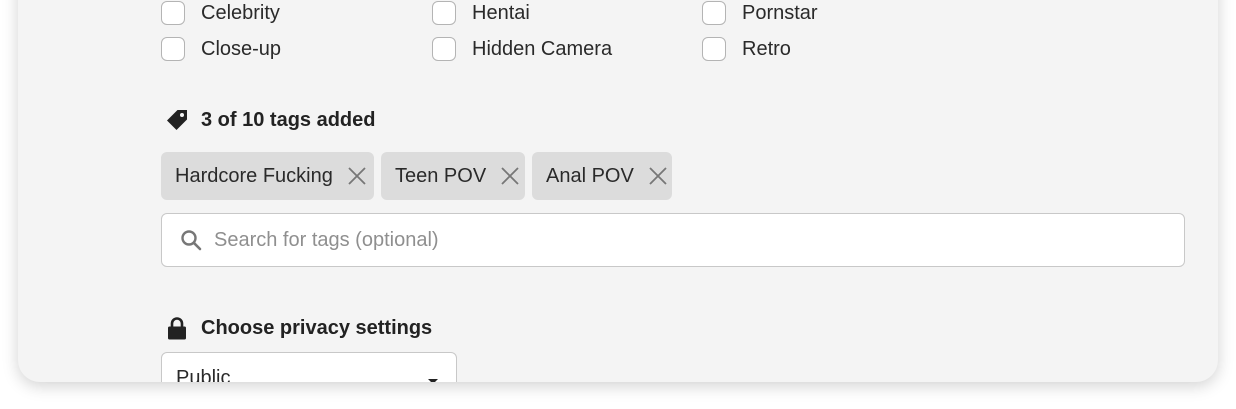 This screenshot has width=1236, height=409. I want to click on lock-icon, so click(177, 328).